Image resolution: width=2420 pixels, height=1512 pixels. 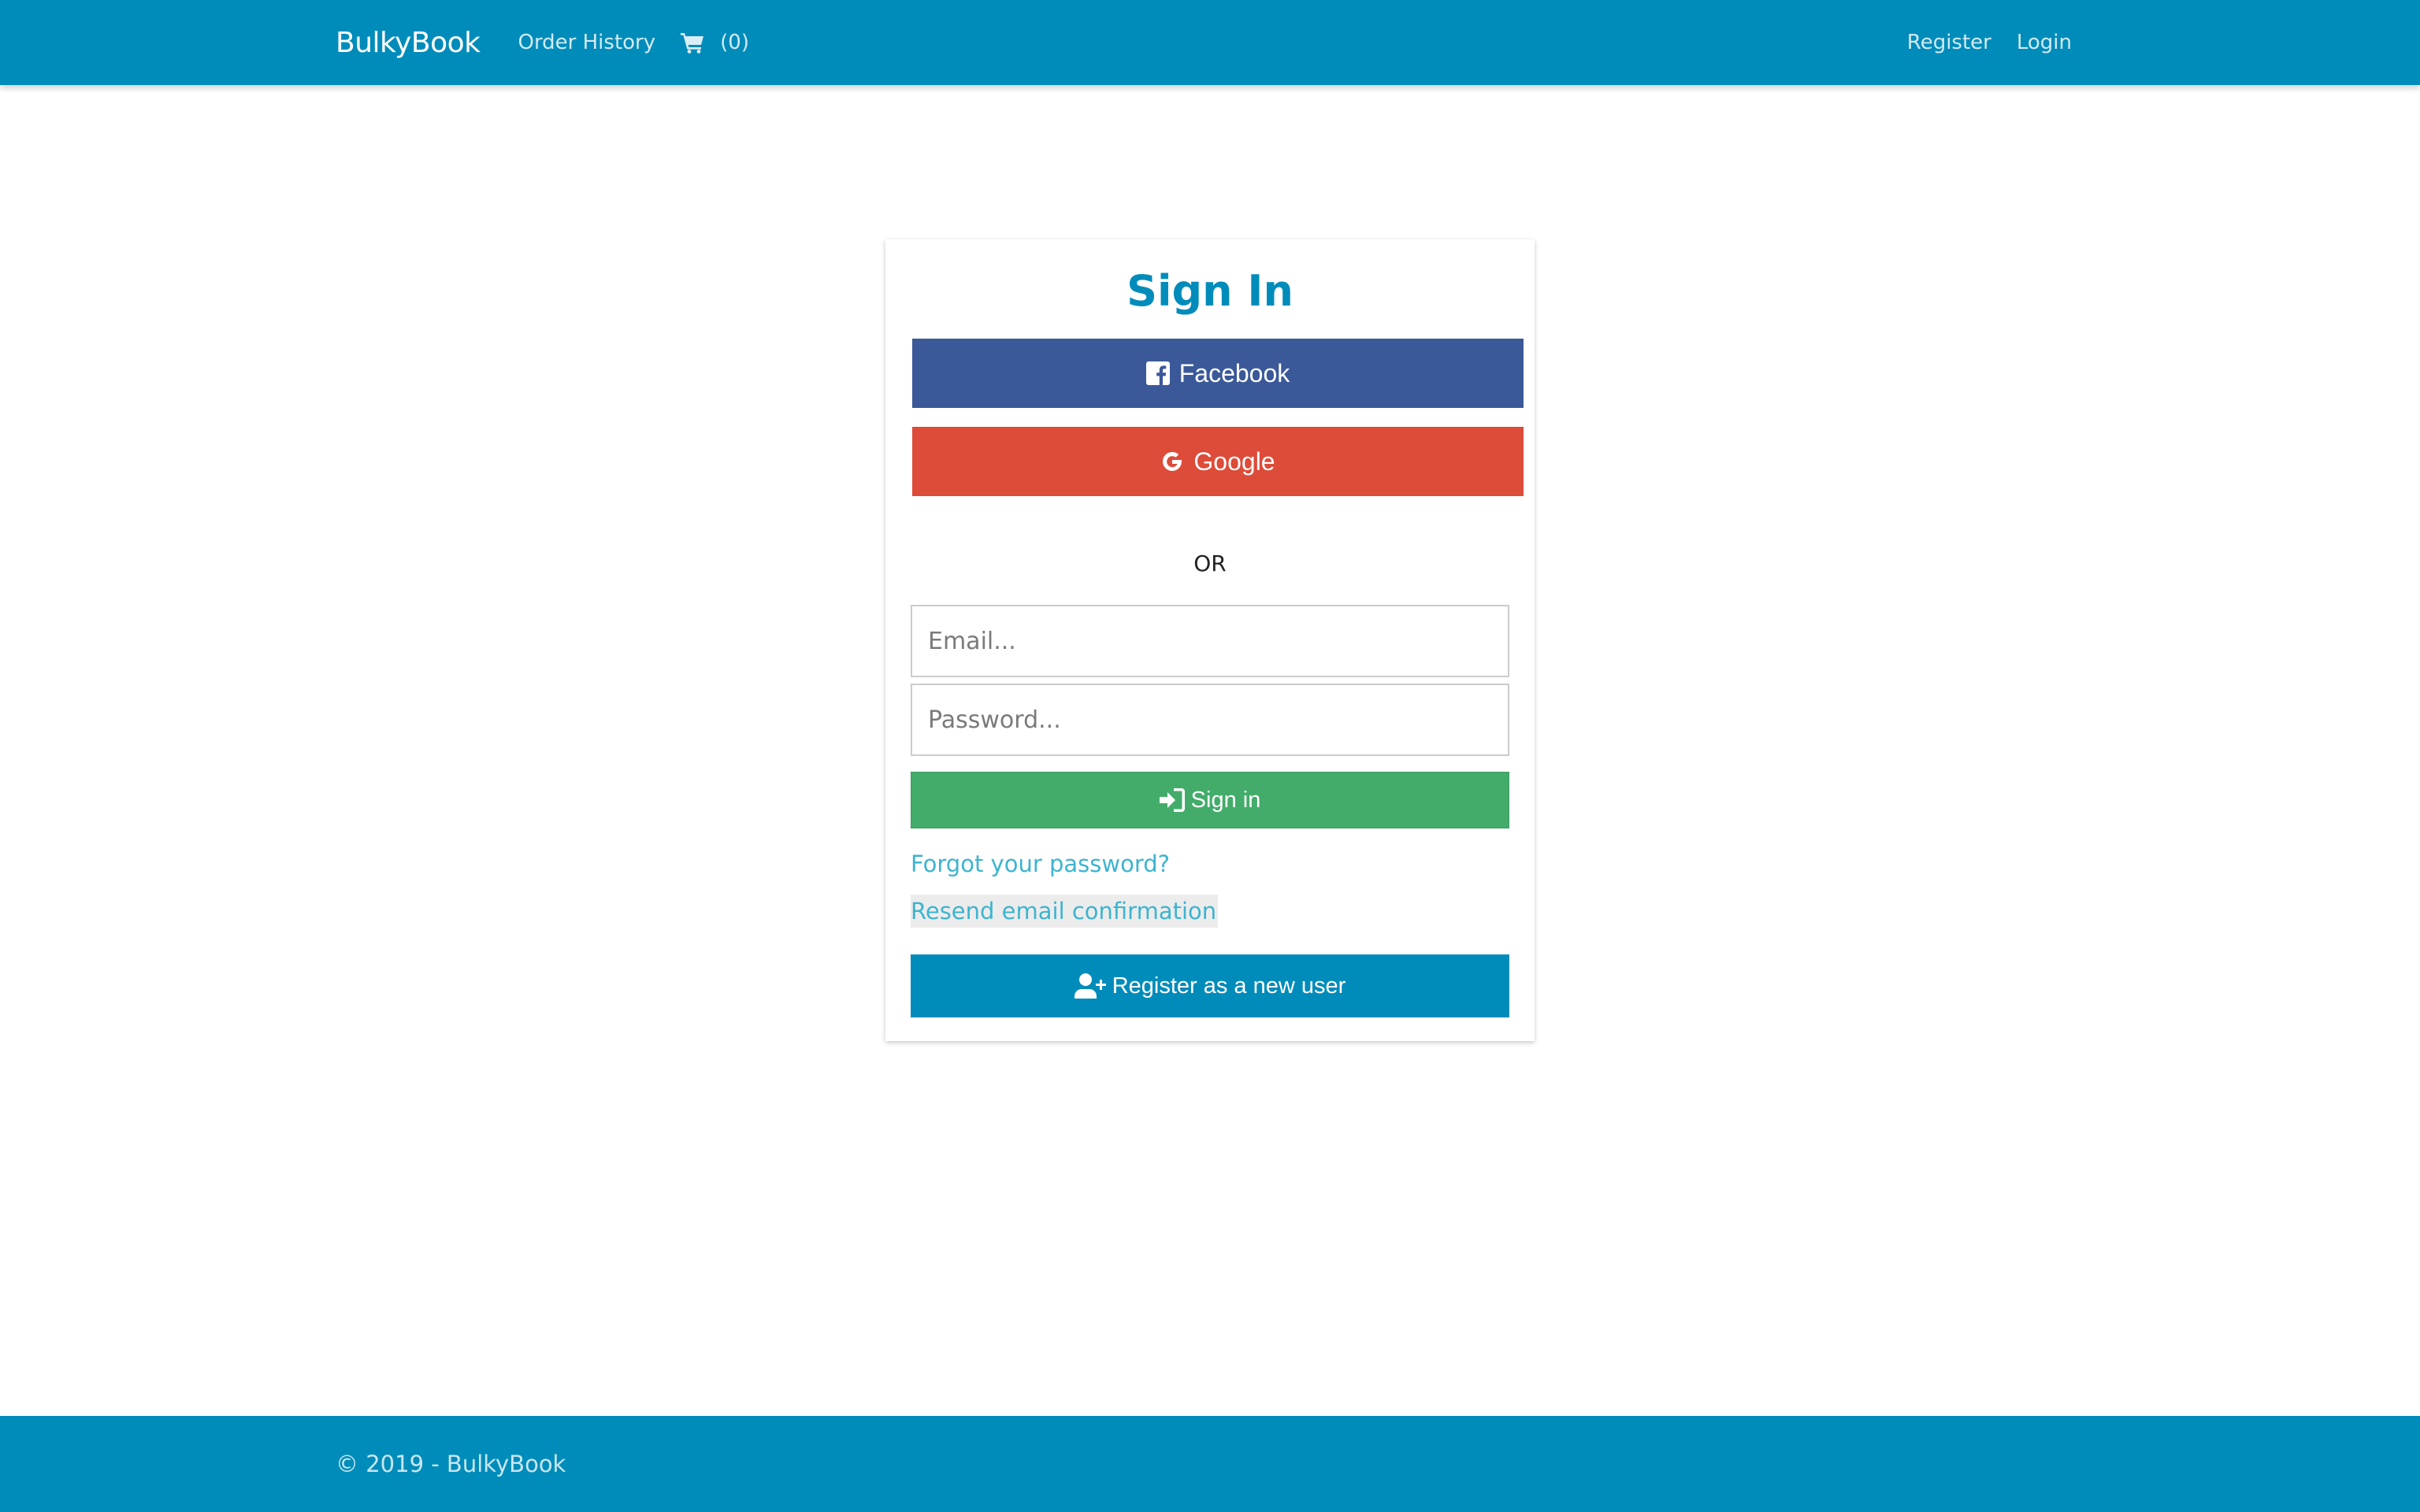 I want to click on shopping-cart-icon, so click(x=692, y=43).